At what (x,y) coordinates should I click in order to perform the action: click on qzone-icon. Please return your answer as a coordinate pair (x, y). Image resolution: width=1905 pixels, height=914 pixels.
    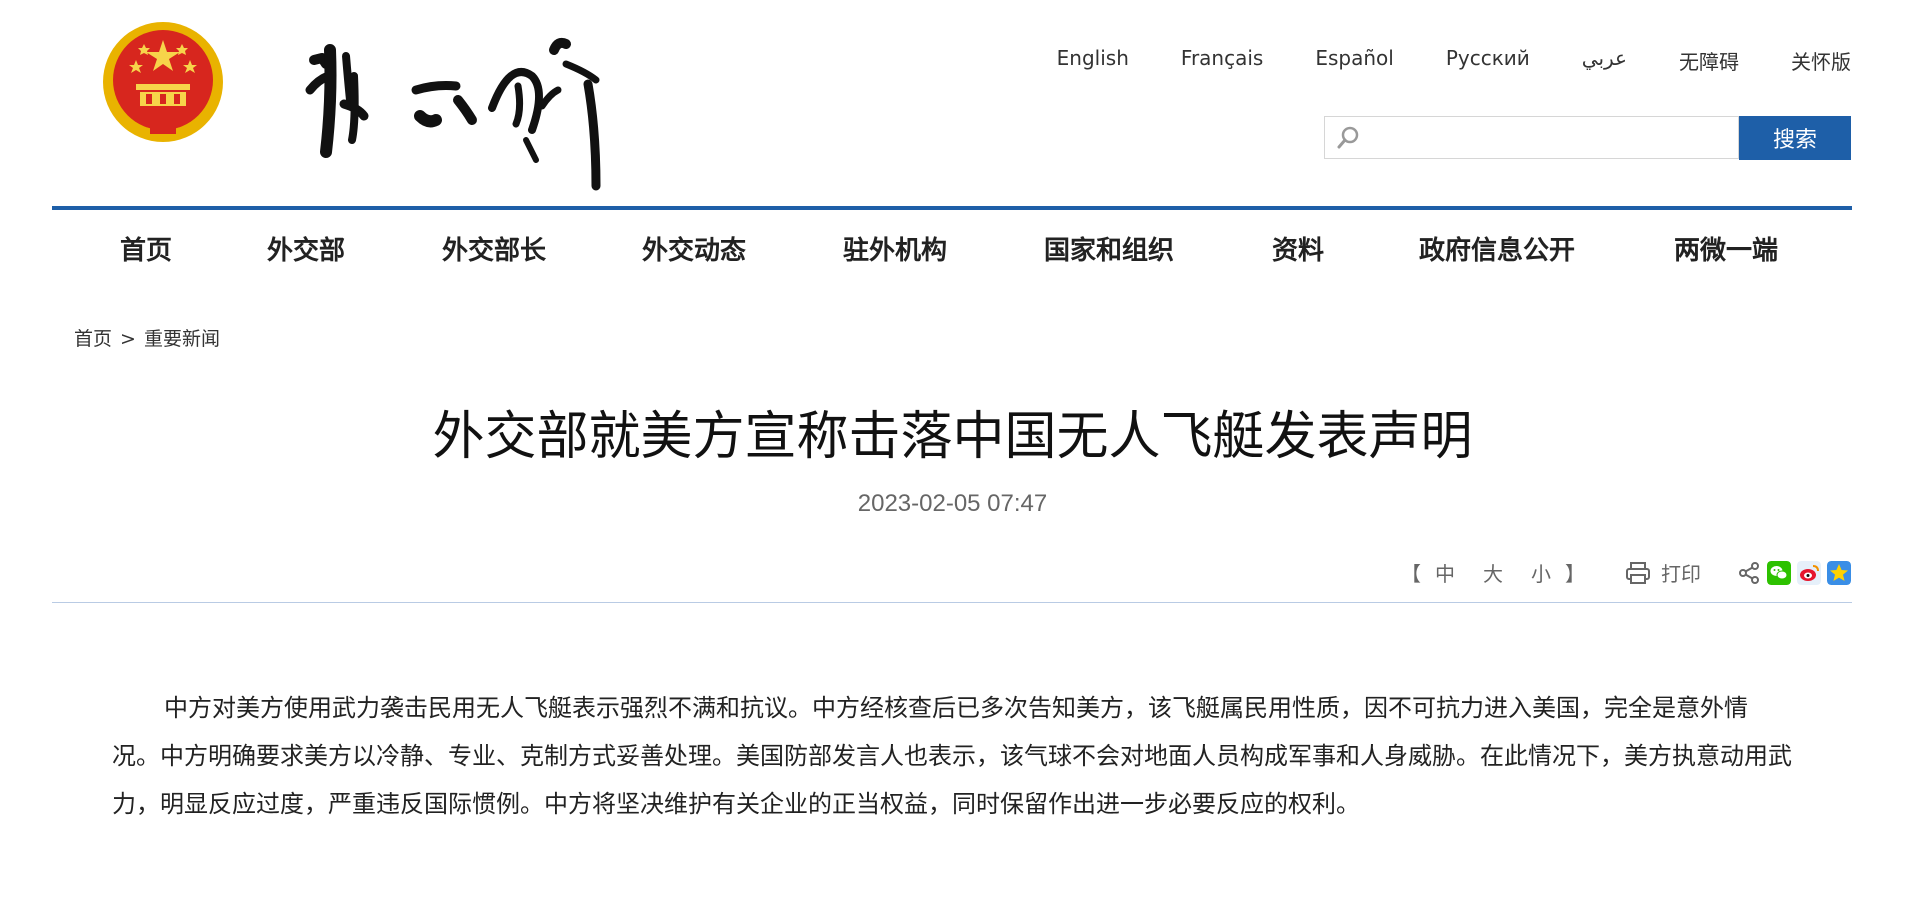
    Looking at the image, I should click on (1839, 572).